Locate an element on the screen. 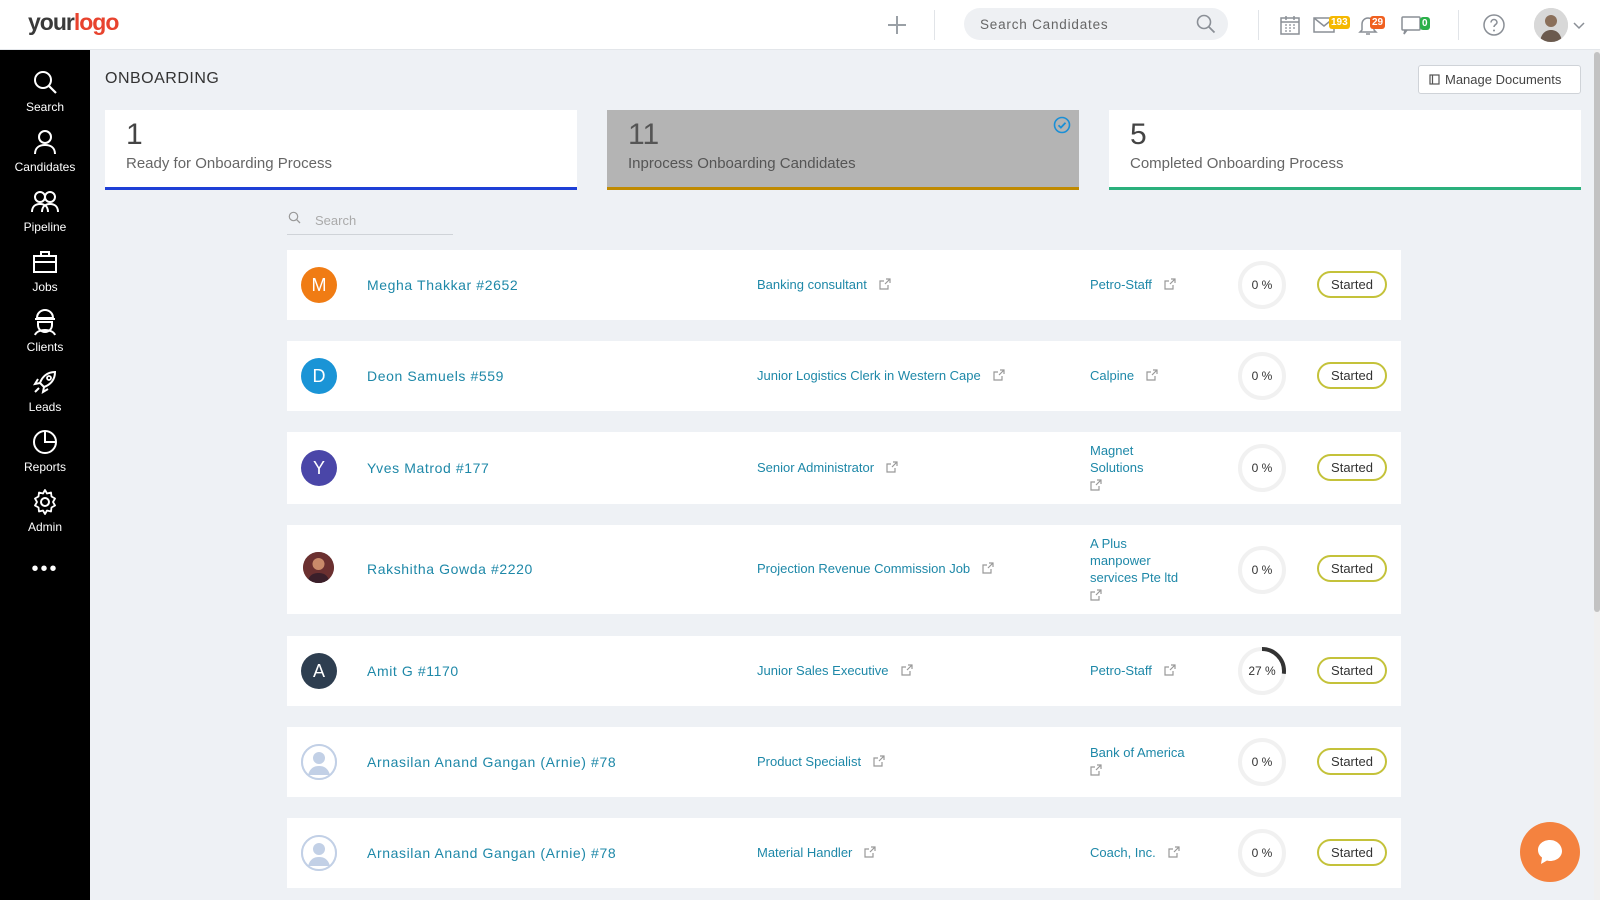  rocket-icon is located at coordinates (44, 382).